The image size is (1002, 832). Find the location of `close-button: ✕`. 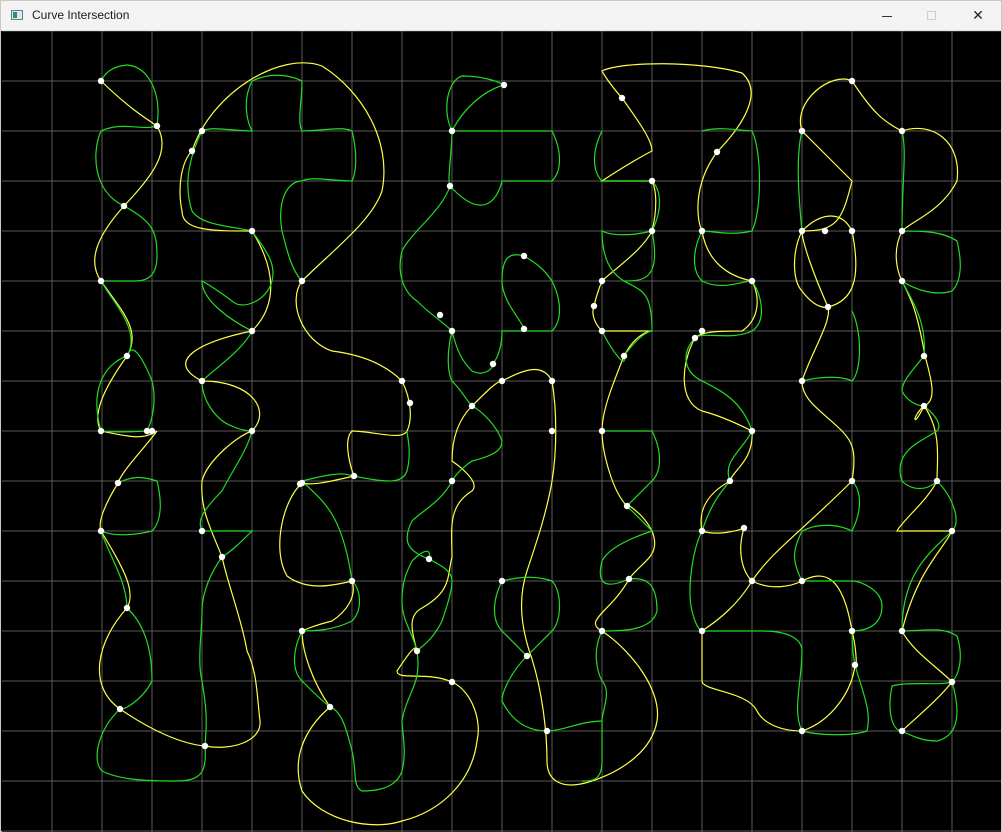

close-button: ✕ is located at coordinates (978, 16).